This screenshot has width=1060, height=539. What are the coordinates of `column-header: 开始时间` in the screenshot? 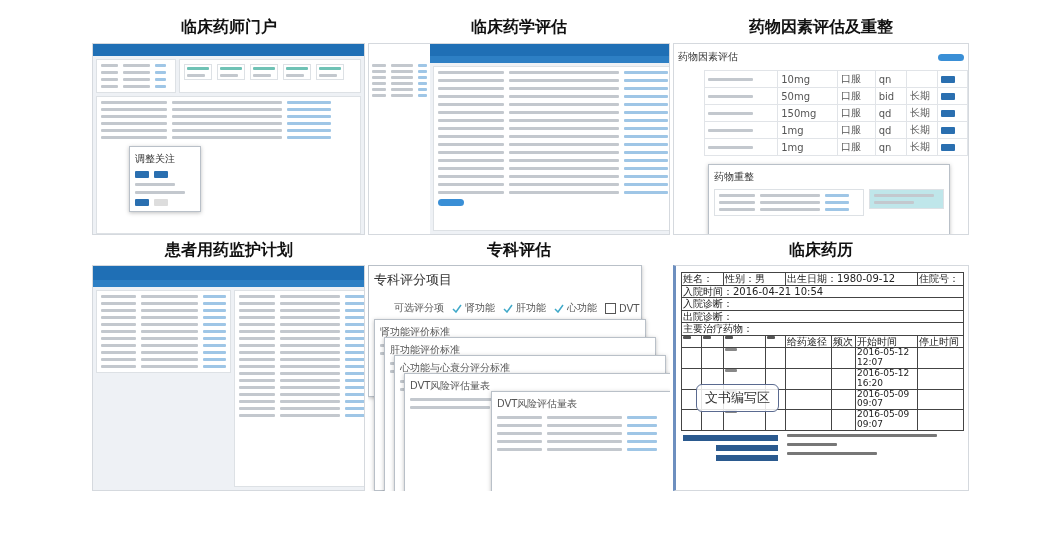 It's located at (886, 341).